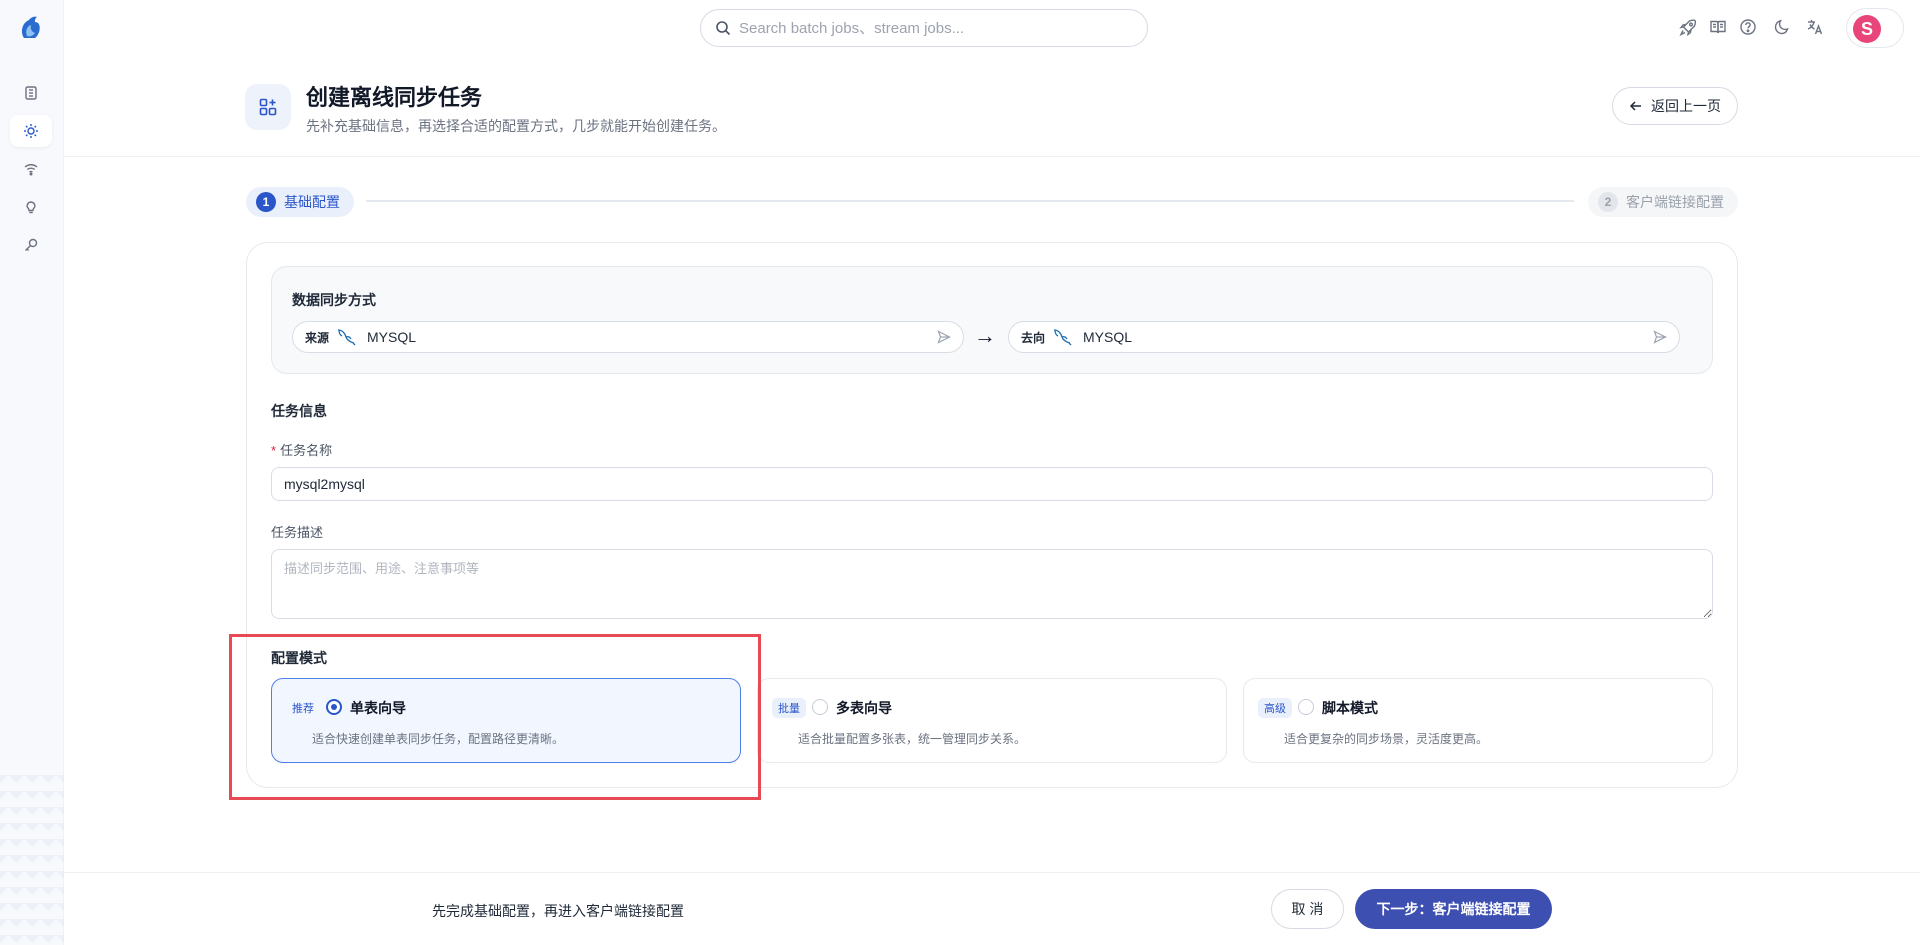 The image size is (1920, 945). I want to click on mode-title: 多表向导, so click(864, 708).